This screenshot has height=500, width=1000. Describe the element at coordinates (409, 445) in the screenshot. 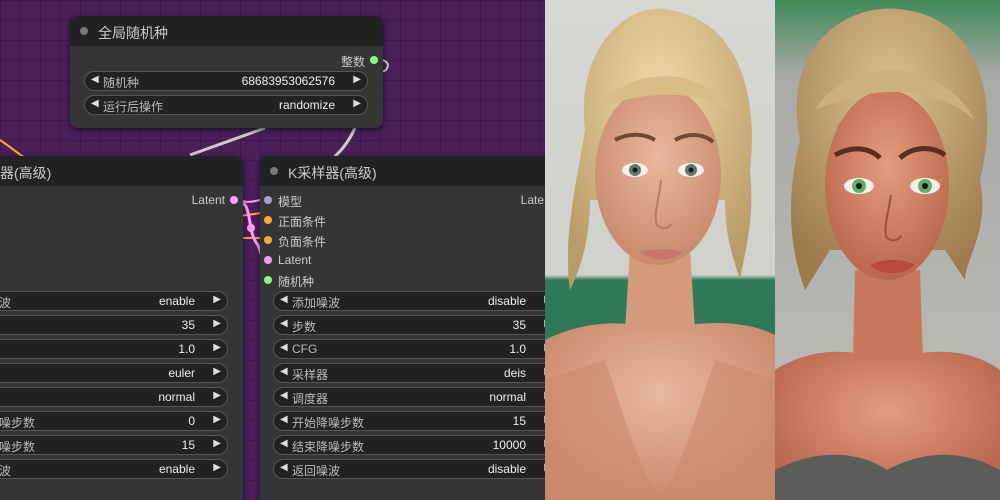

I see `end-step-widget: ◀ 结束降噪步数 10000 ▶` at that location.